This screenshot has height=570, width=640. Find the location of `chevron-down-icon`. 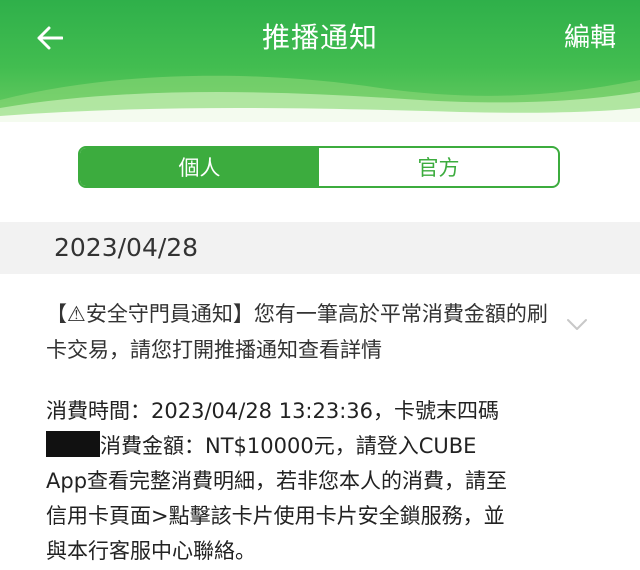

chevron-down-icon is located at coordinates (577, 325).